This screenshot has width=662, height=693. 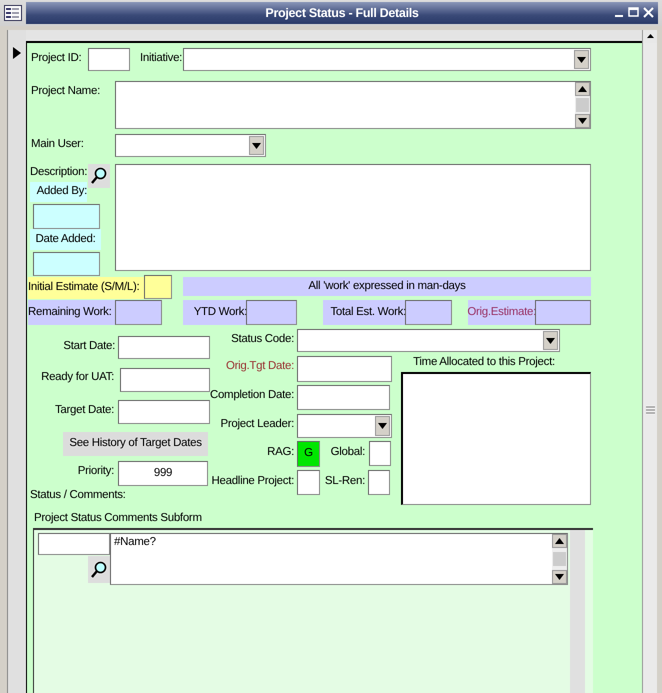 I want to click on field-label: YTD Work:, so click(x=215, y=312).